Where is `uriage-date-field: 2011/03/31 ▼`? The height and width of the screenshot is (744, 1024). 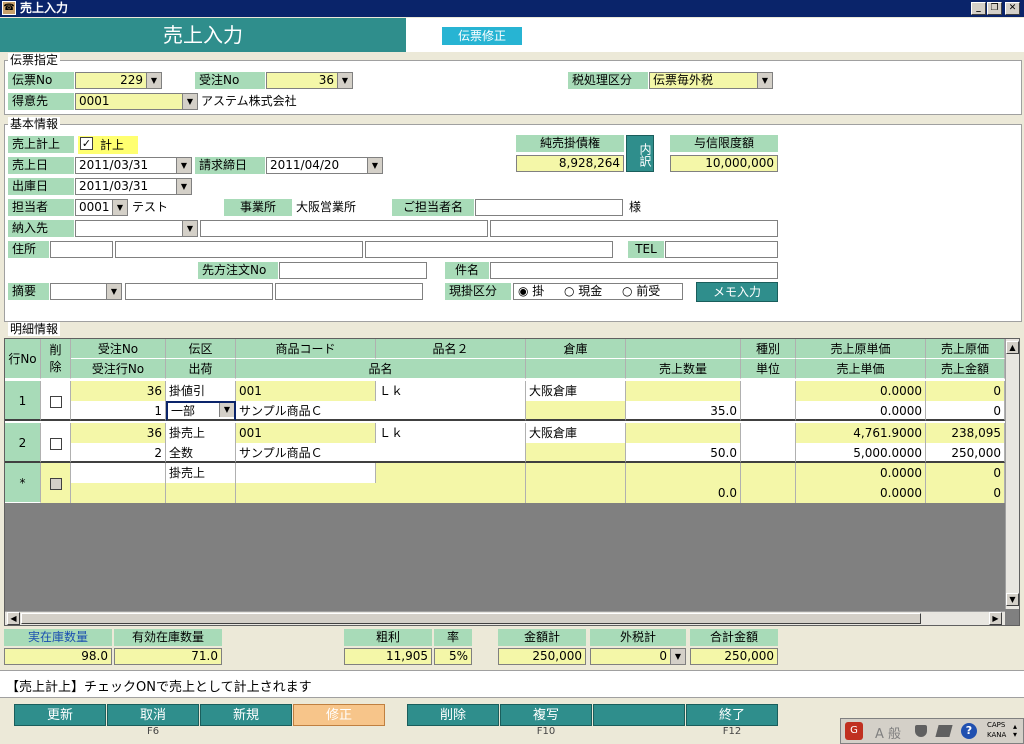 uriage-date-field: 2011/03/31 ▼ is located at coordinates (133, 165).